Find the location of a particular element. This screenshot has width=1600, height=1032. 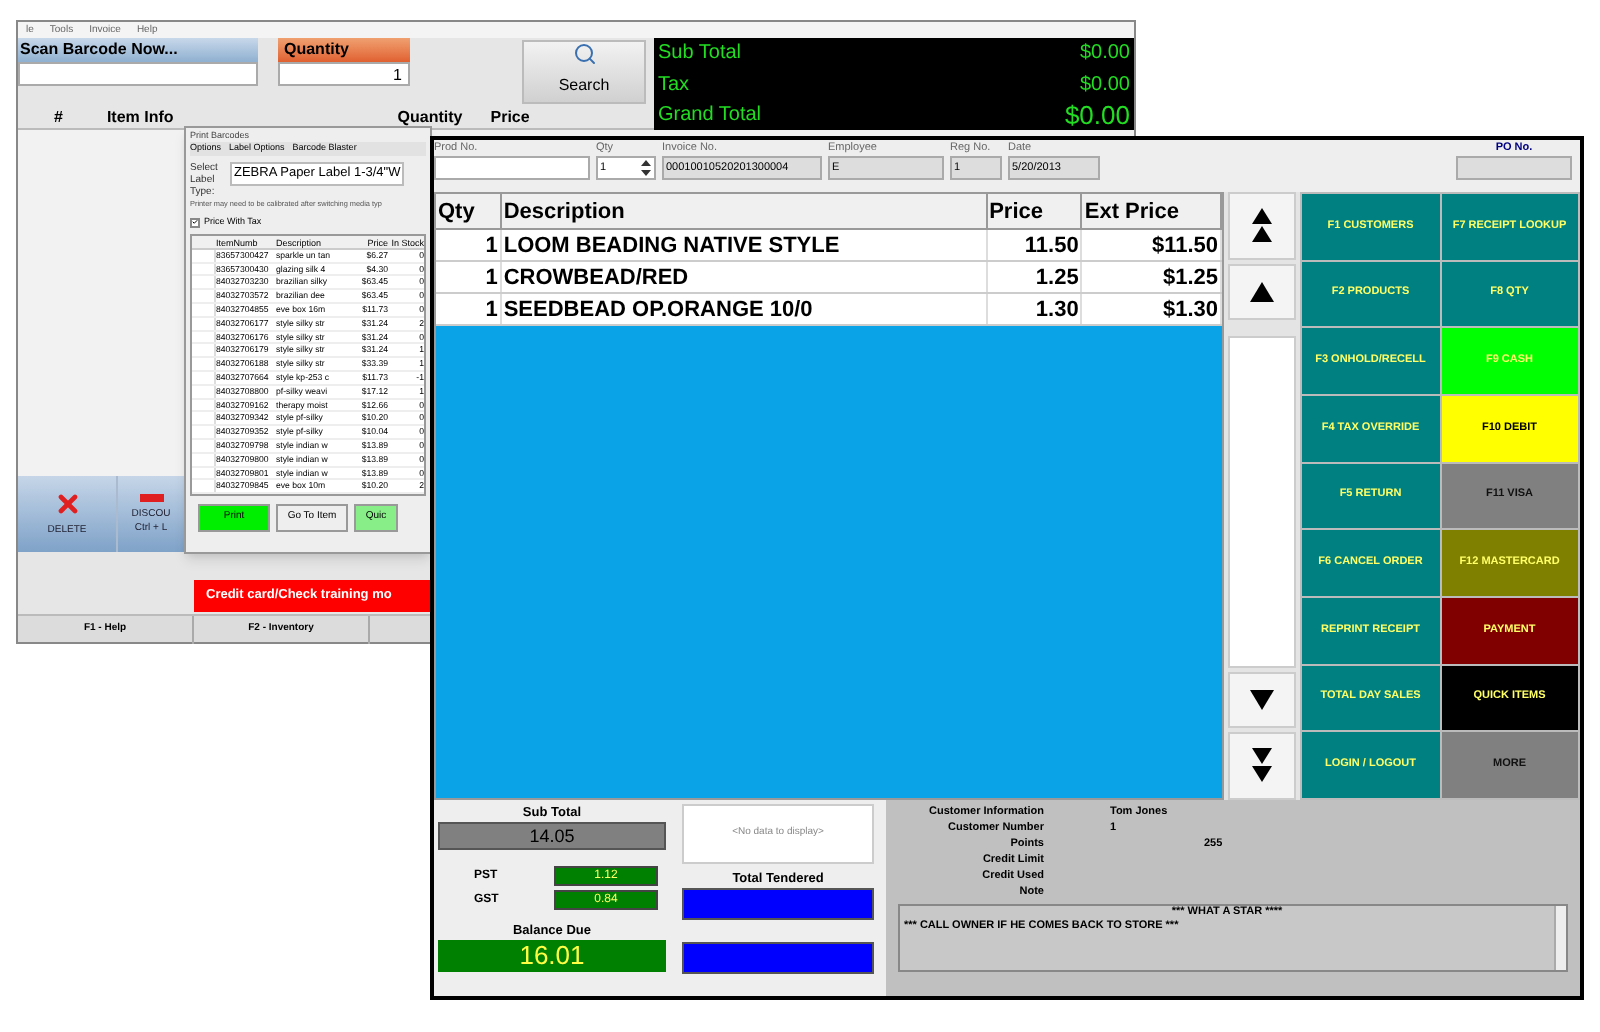

column-header: Quantity is located at coordinates (430, 118).